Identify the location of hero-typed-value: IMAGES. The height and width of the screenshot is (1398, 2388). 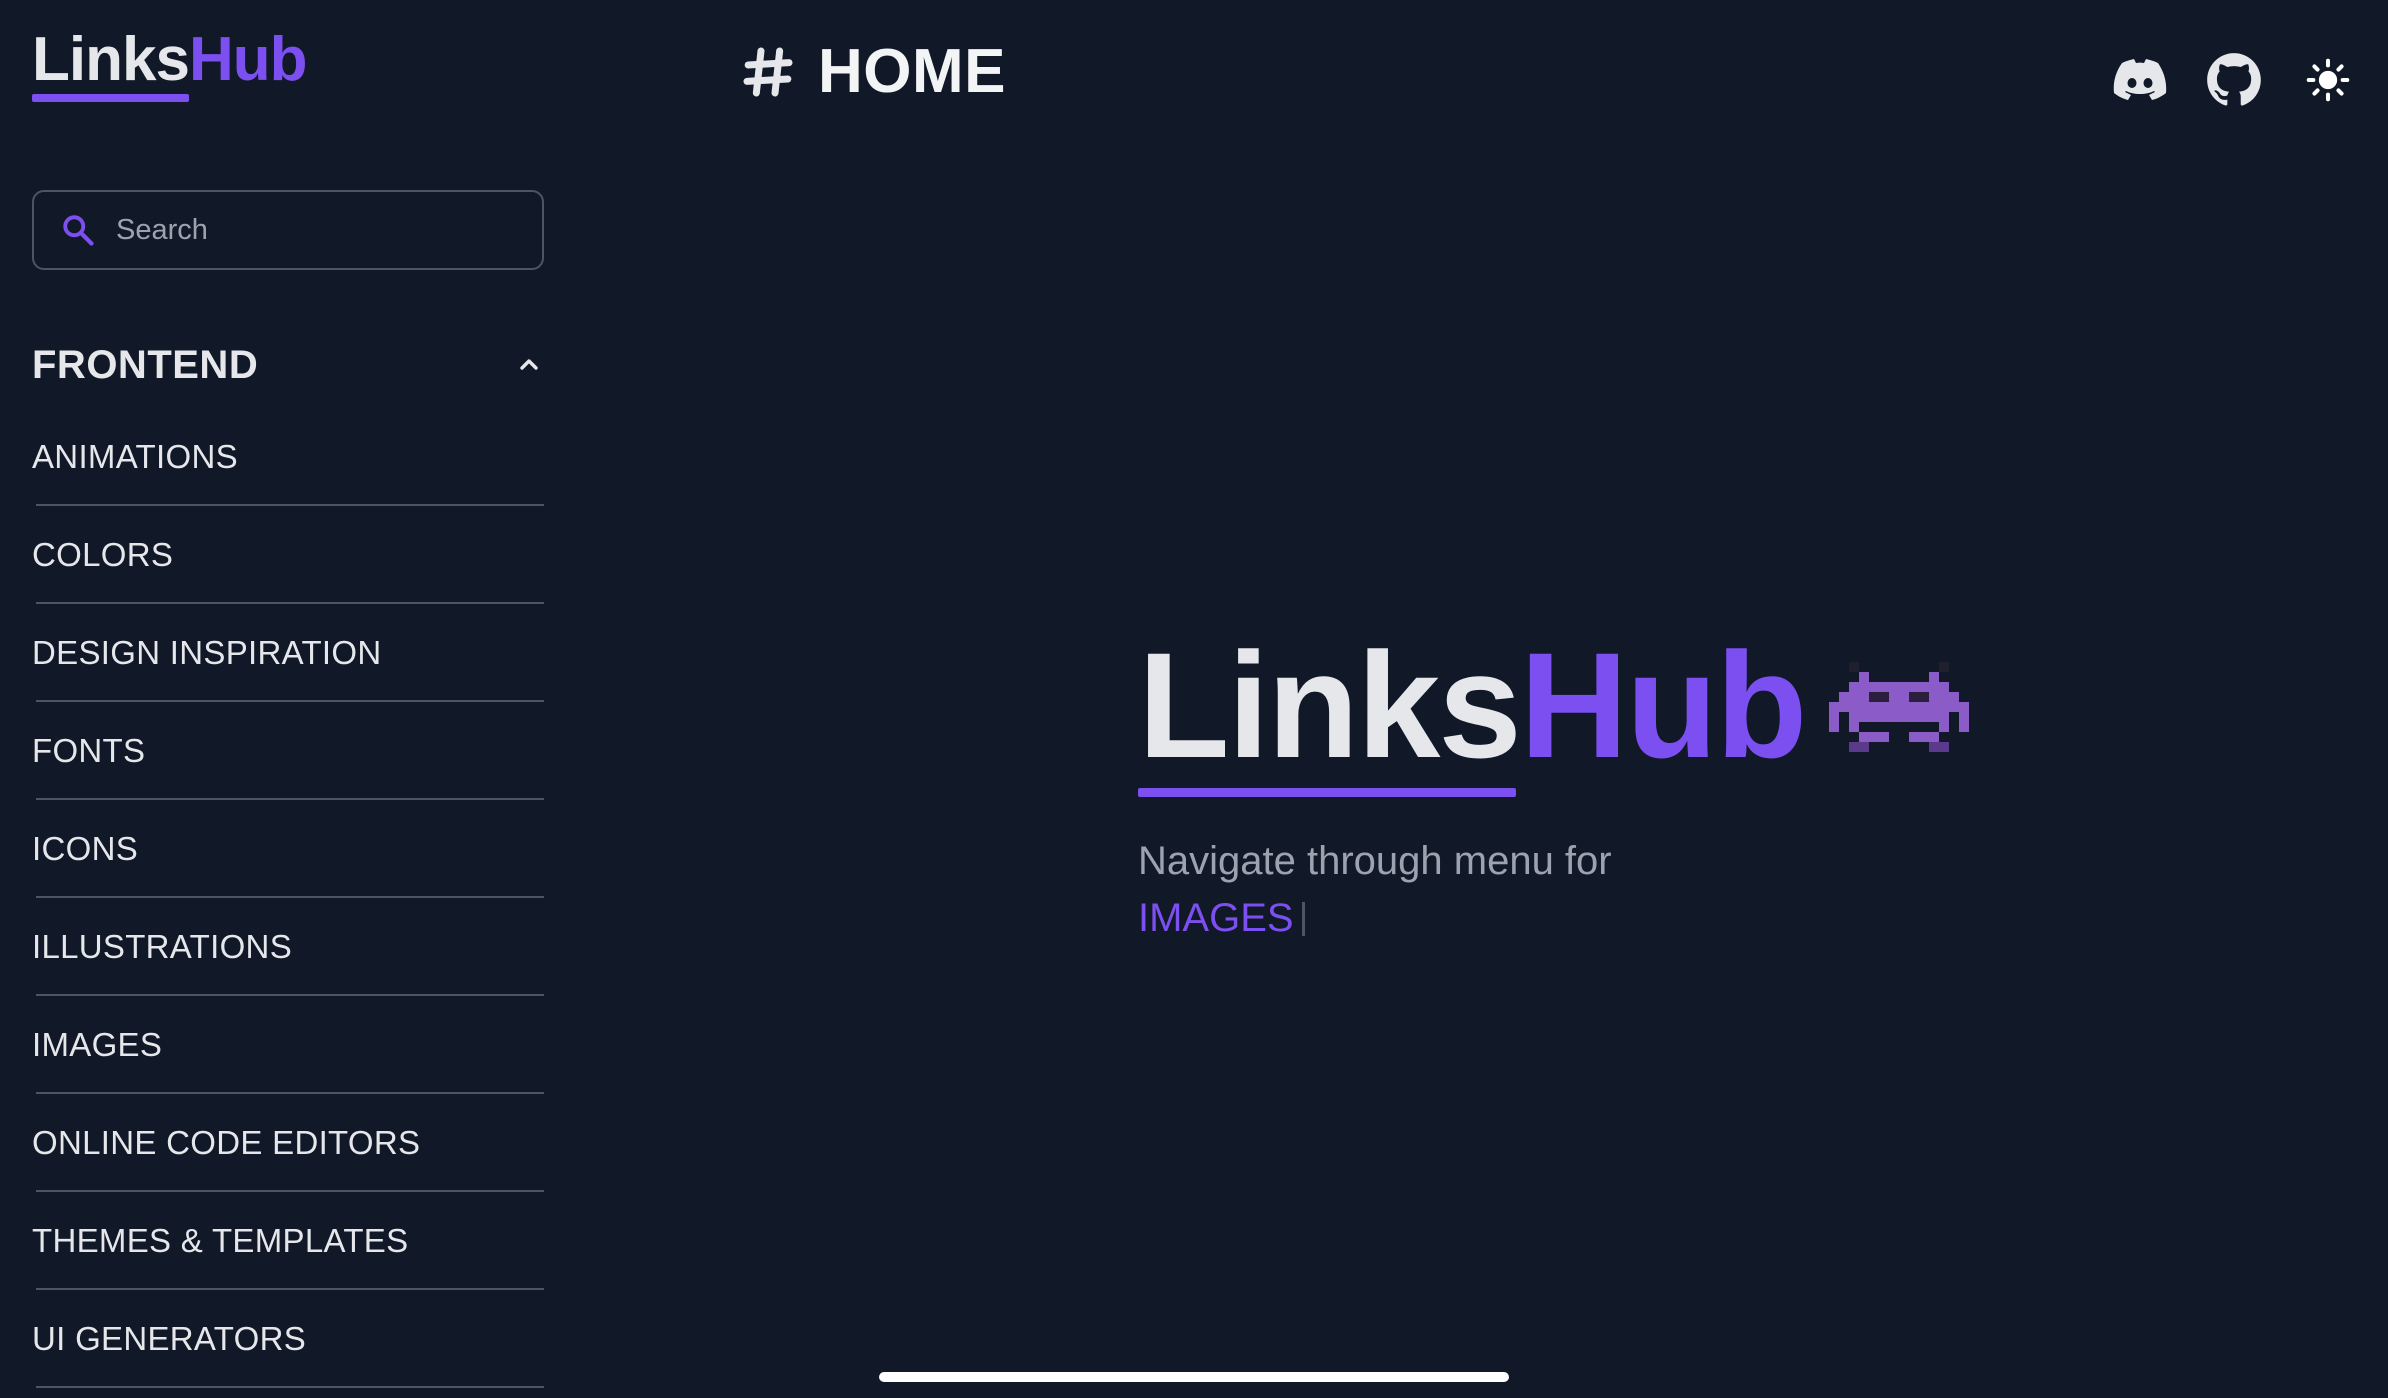
(1216, 918).